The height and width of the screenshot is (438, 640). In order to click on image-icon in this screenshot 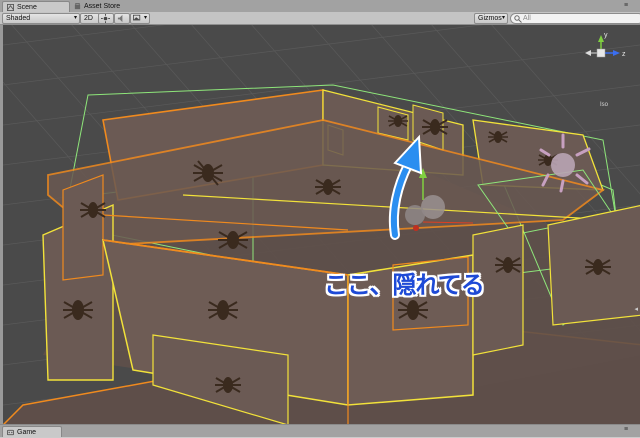, I will do `click(137, 17)`.